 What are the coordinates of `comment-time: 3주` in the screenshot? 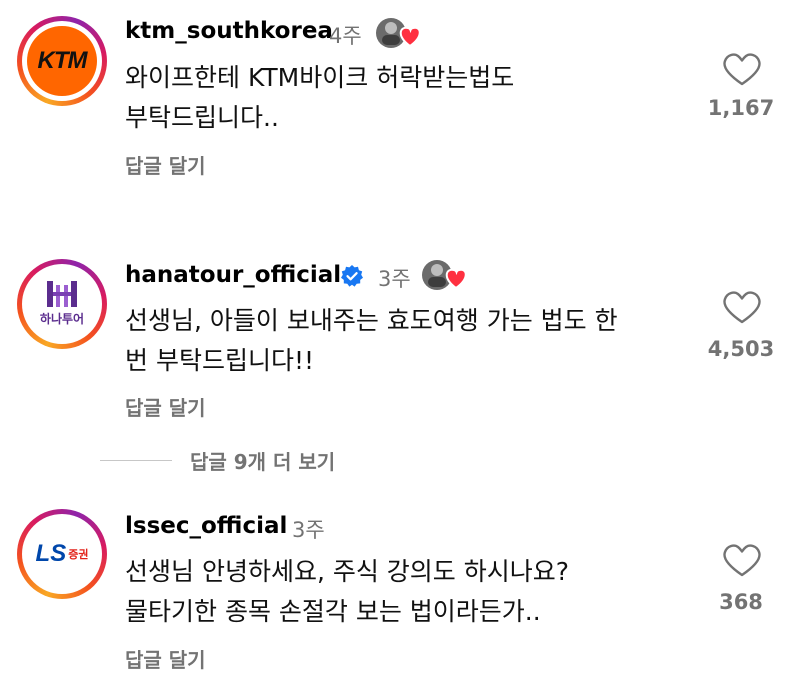 It's located at (308, 530).